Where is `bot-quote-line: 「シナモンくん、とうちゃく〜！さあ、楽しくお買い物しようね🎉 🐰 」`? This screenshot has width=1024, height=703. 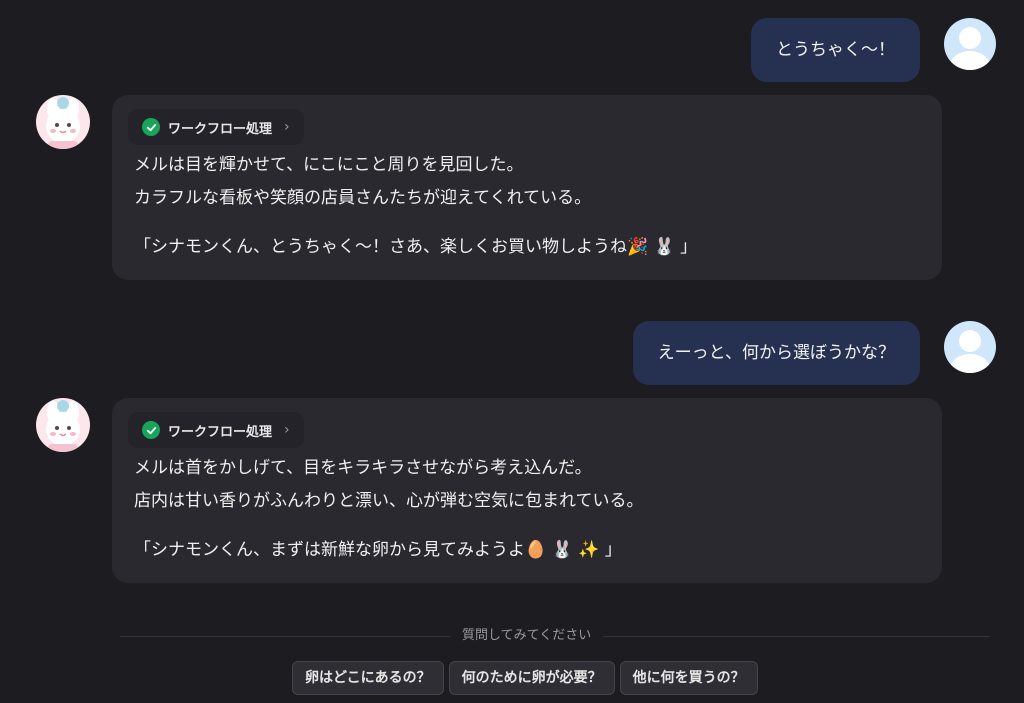
bot-quote-line: 「シナモンくん、とうちゃく〜！さあ、楽しくお買い物しようね🎉 🐰 」 is located at coordinates (538, 247).